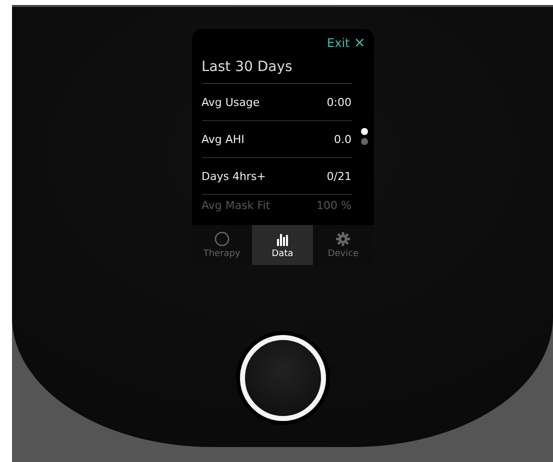  What do you see at coordinates (234, 176) in the screenshot?
I see `stat-label: Days 4hrs+` at bounding box center [234, 176].